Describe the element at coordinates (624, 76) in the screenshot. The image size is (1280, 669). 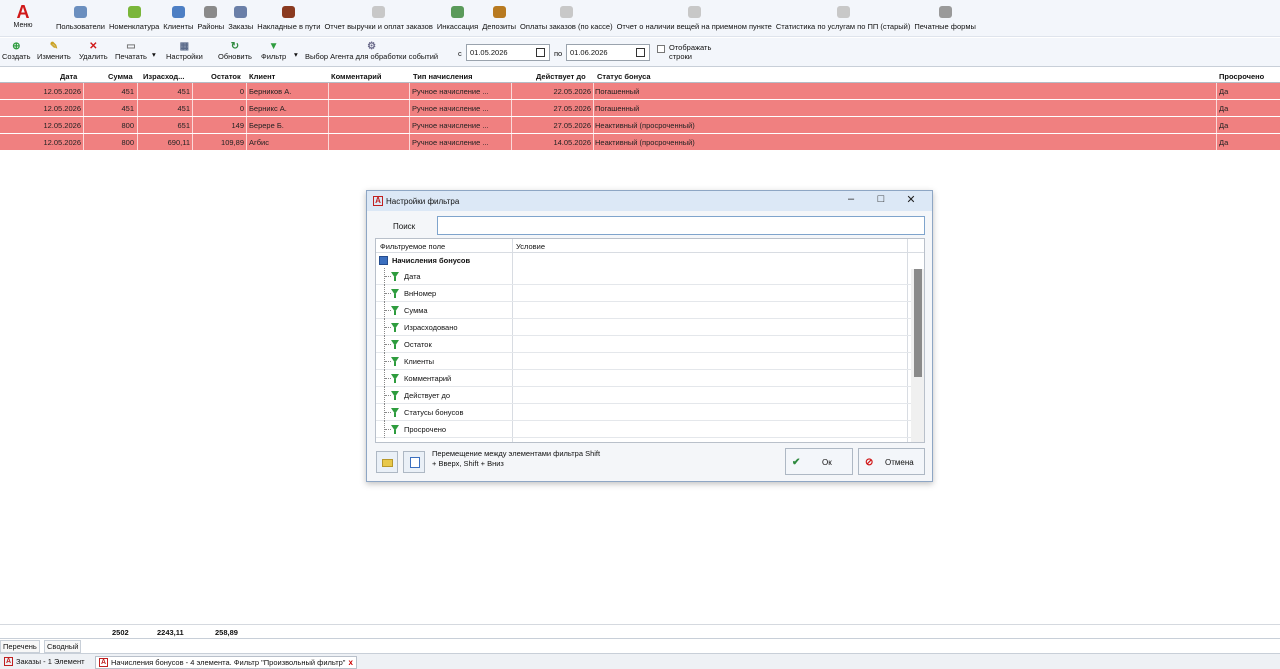
I see `column-header: Статус бонуса` at that location.